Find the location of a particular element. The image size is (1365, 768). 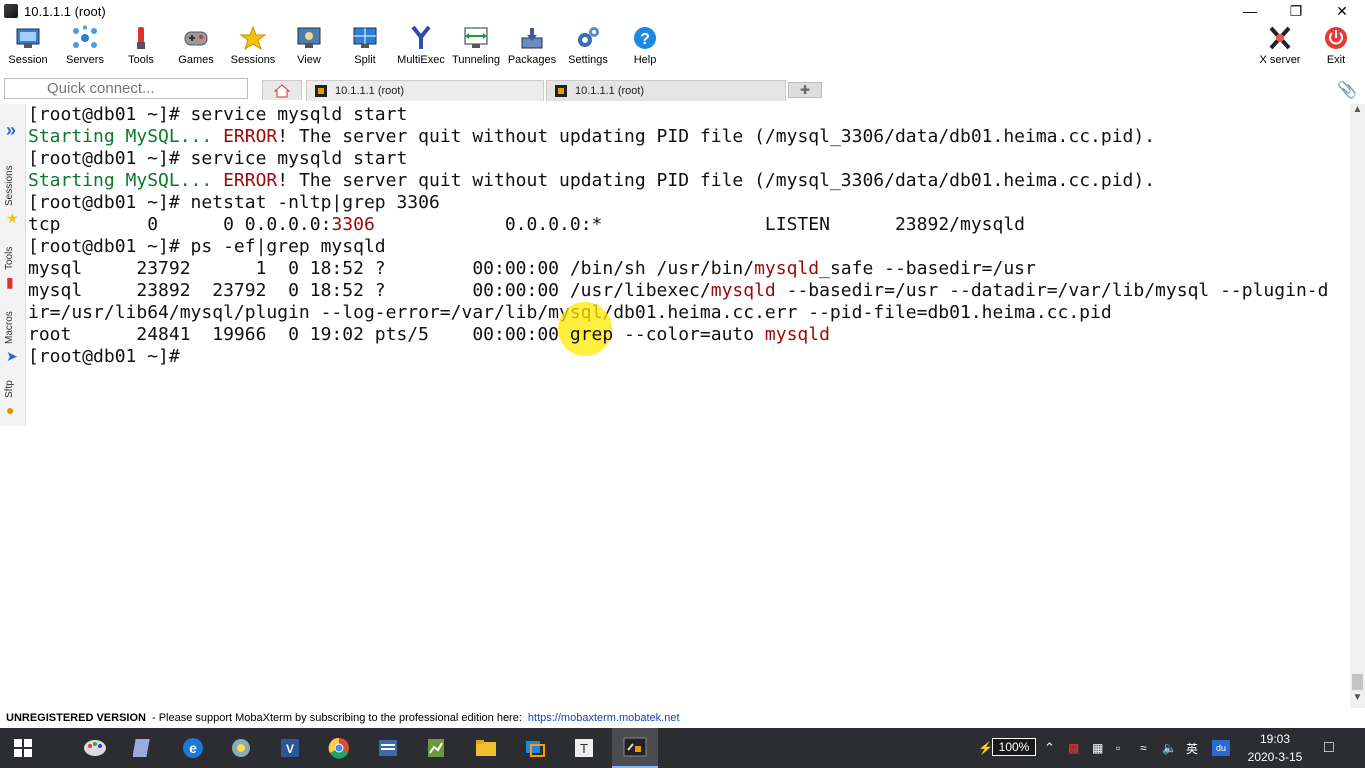

sidebar-tab-tools: Tools is located at coordinates (9, 258).